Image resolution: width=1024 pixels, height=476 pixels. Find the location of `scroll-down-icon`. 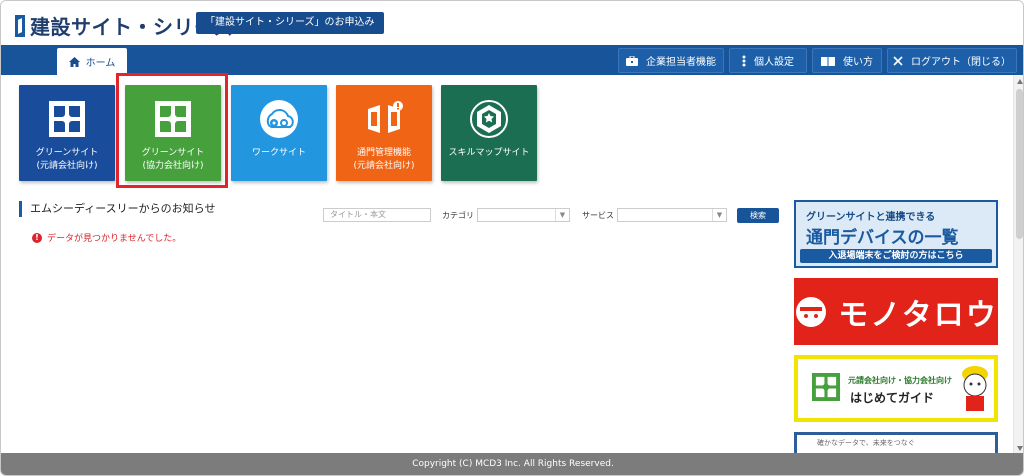

scroll-down-icon is located at coordinates (1020, 448).